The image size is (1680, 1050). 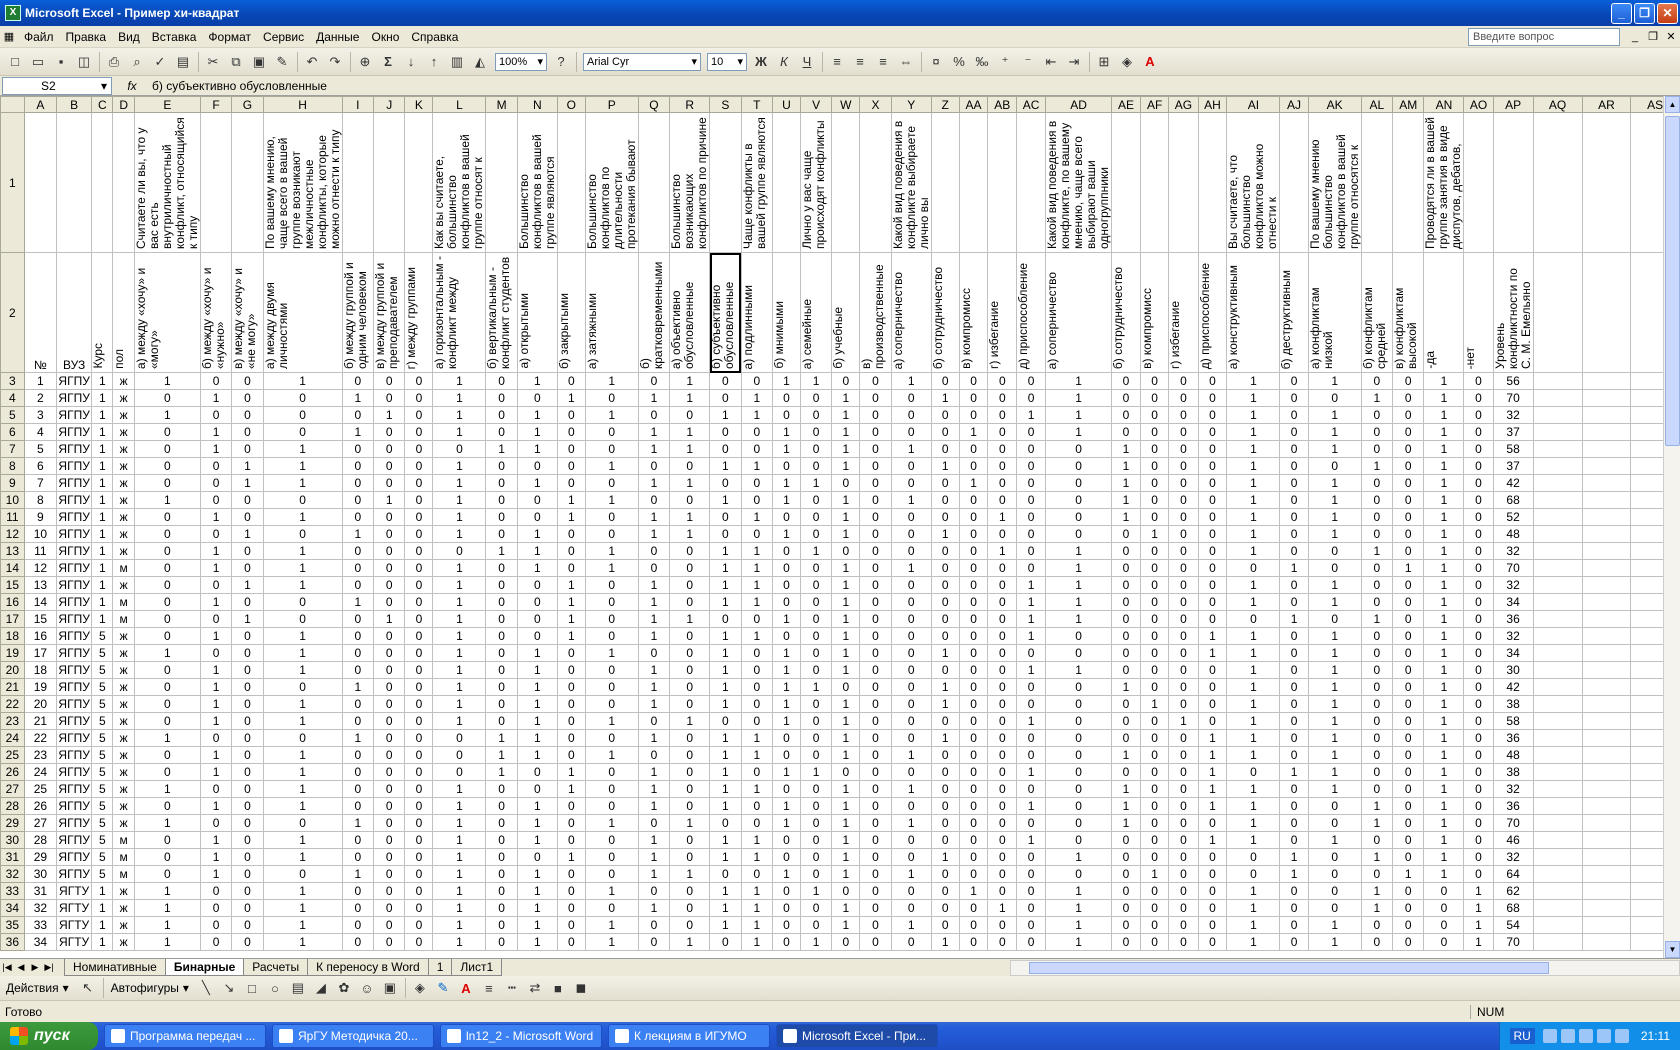 I want to click on cell: 48, so click(x=1513, y=755).